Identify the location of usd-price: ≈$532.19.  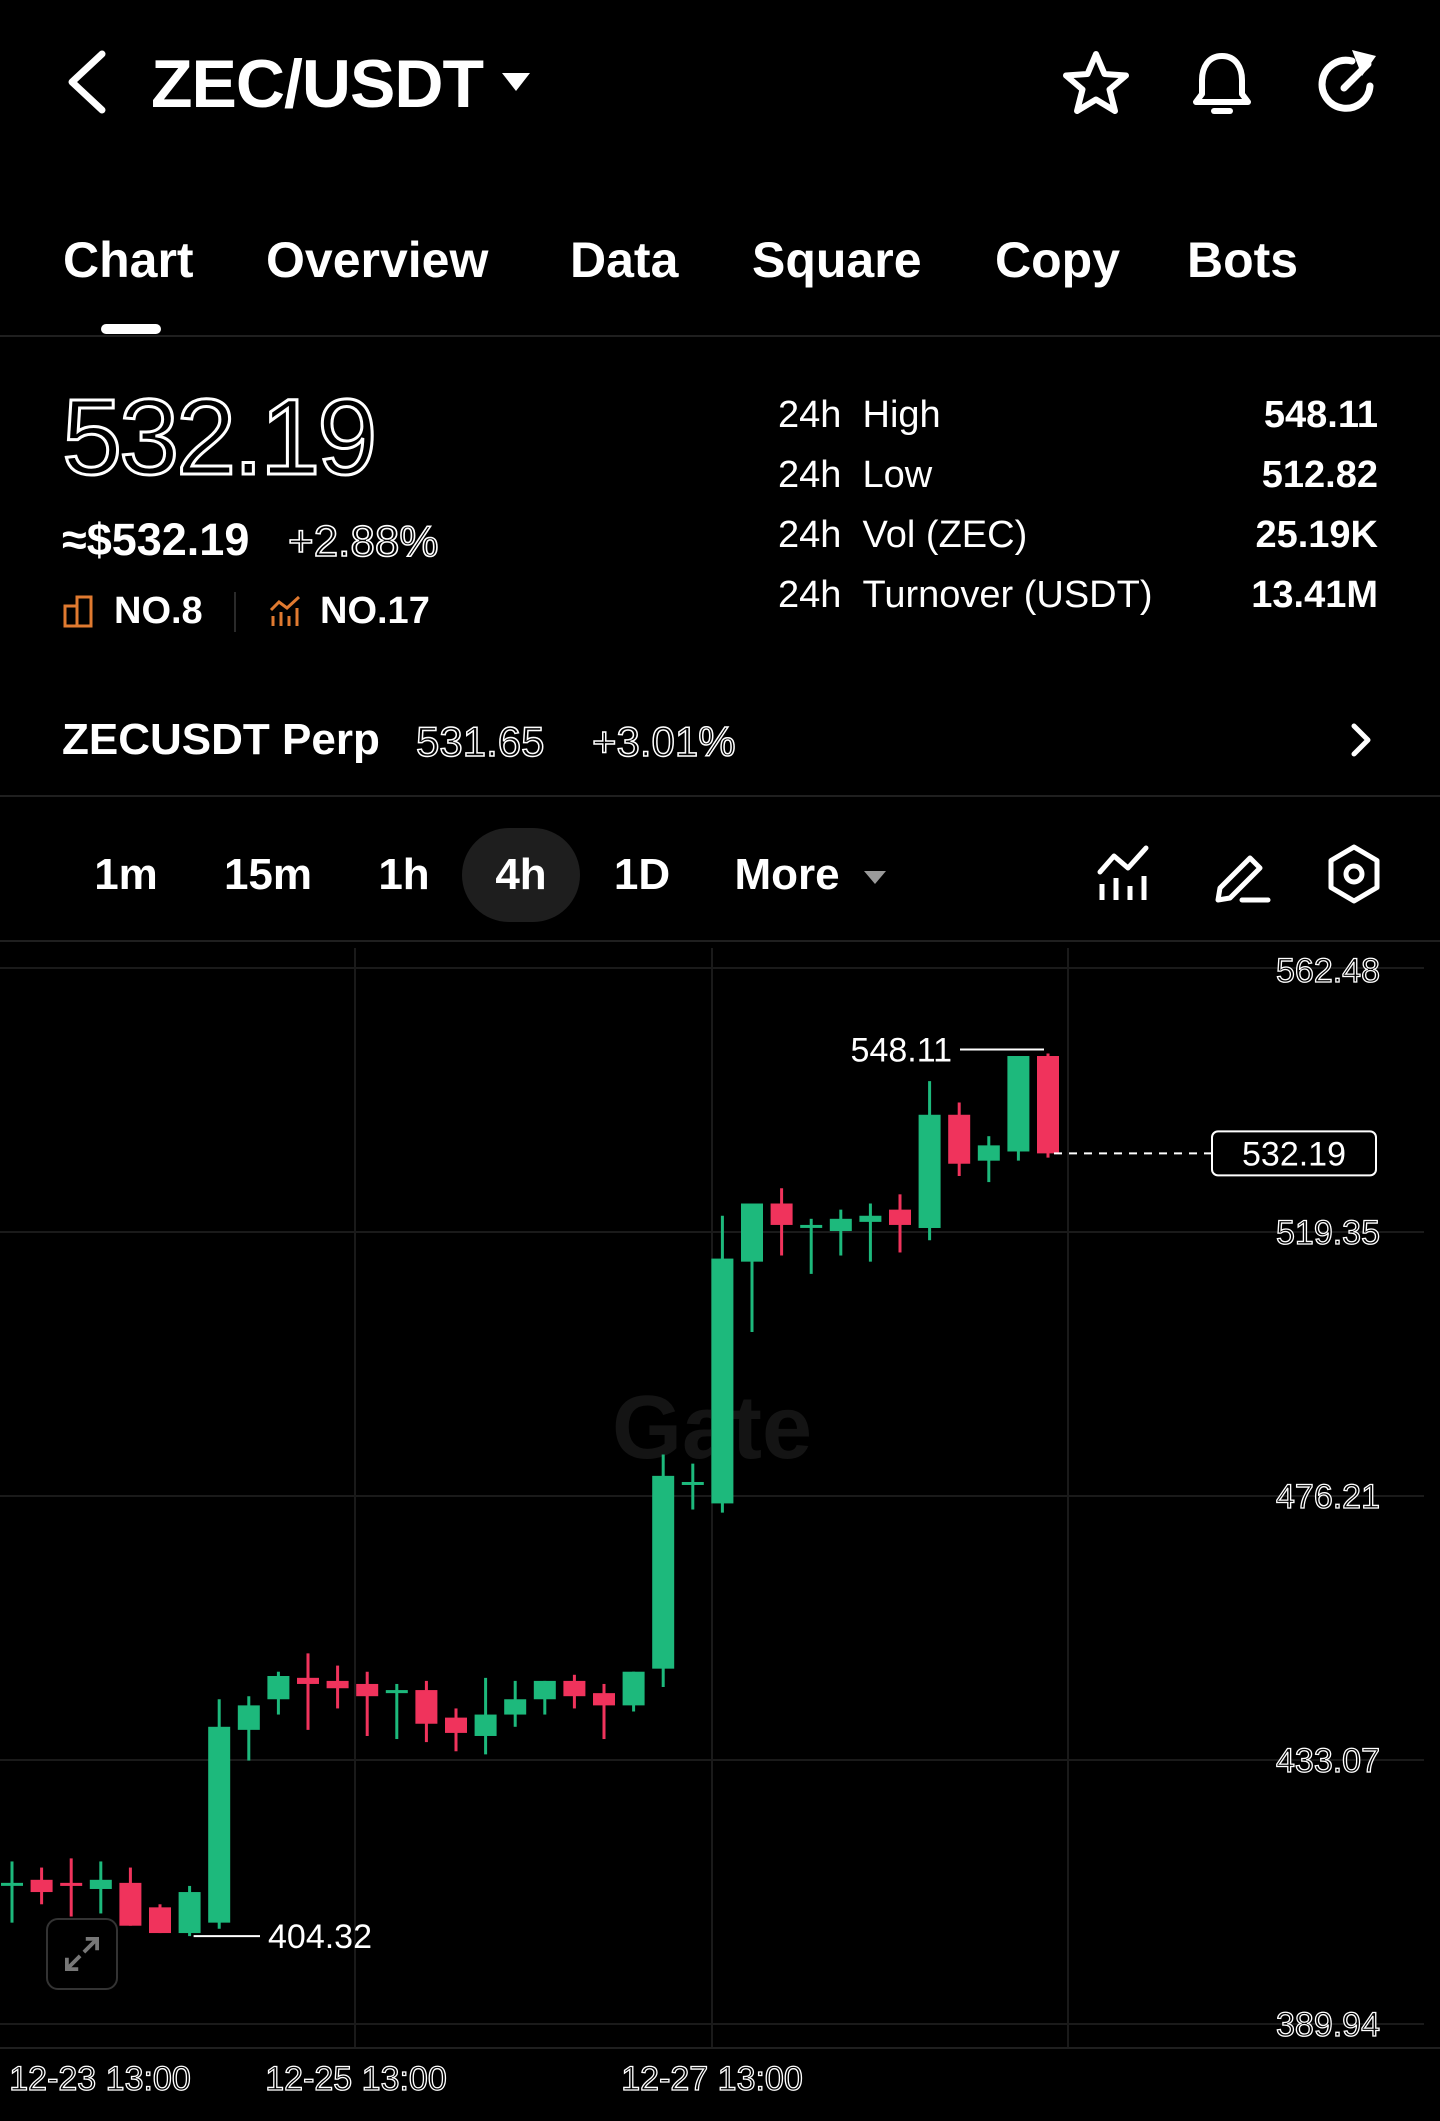
(156, 539).